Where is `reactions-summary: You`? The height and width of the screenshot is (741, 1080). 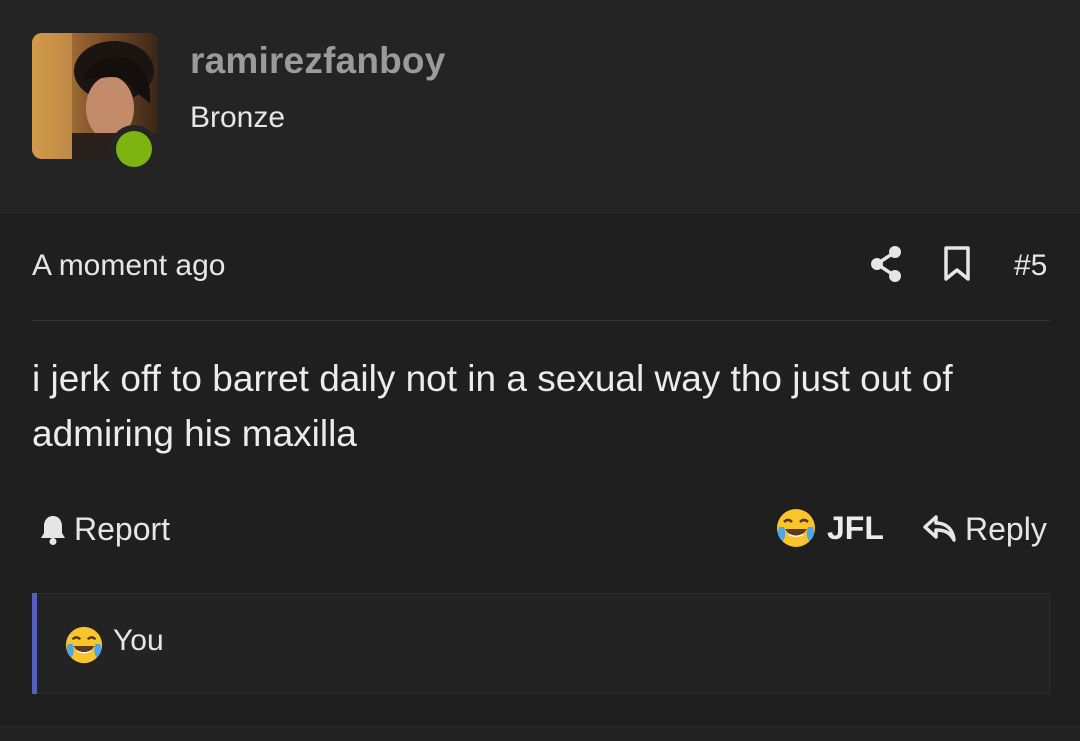 reactions-summary: You is located at coordinates (541, 643).